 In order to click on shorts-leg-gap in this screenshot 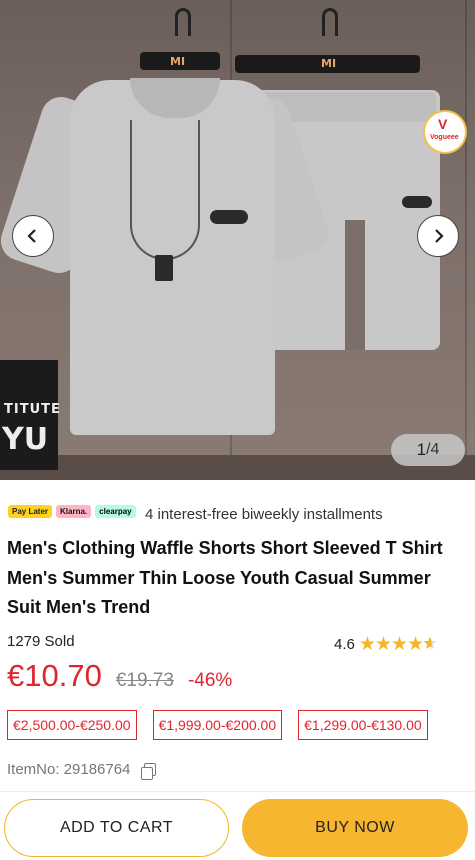, I will do `click(355, 285)`.